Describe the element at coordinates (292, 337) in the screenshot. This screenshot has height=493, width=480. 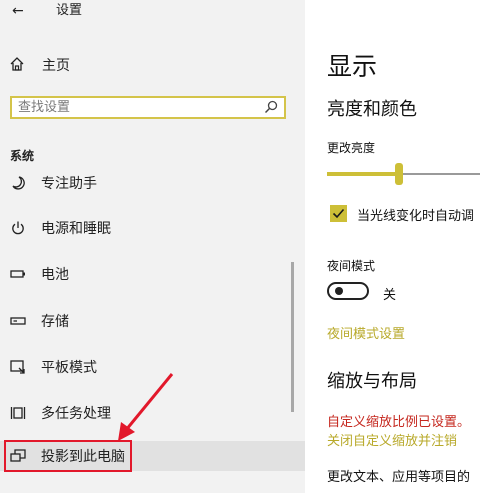
I see `scrollbar` at that location.